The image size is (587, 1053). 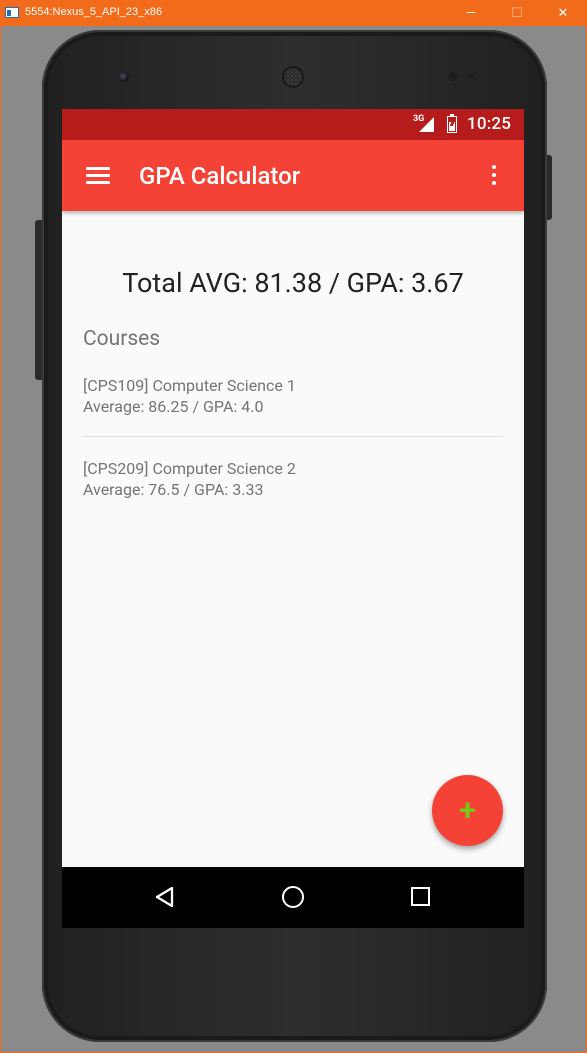 I want to click on home-circle-icon, so click(x=293, y=897).